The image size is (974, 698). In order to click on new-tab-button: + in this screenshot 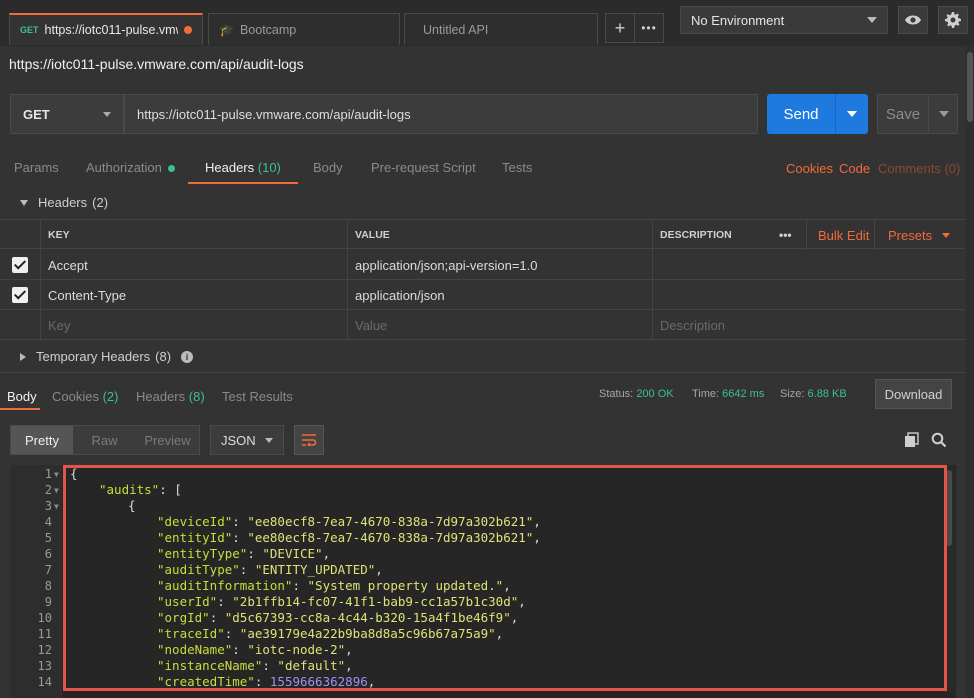, I will do `click(620, 28)`.